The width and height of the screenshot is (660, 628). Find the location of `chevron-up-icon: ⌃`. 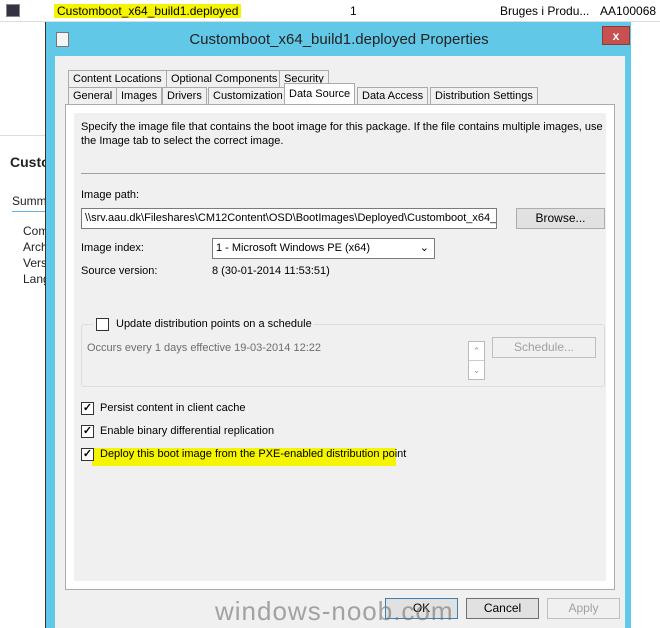

chevron-up-icon: ⌃ is located at coordinates (476, 351).